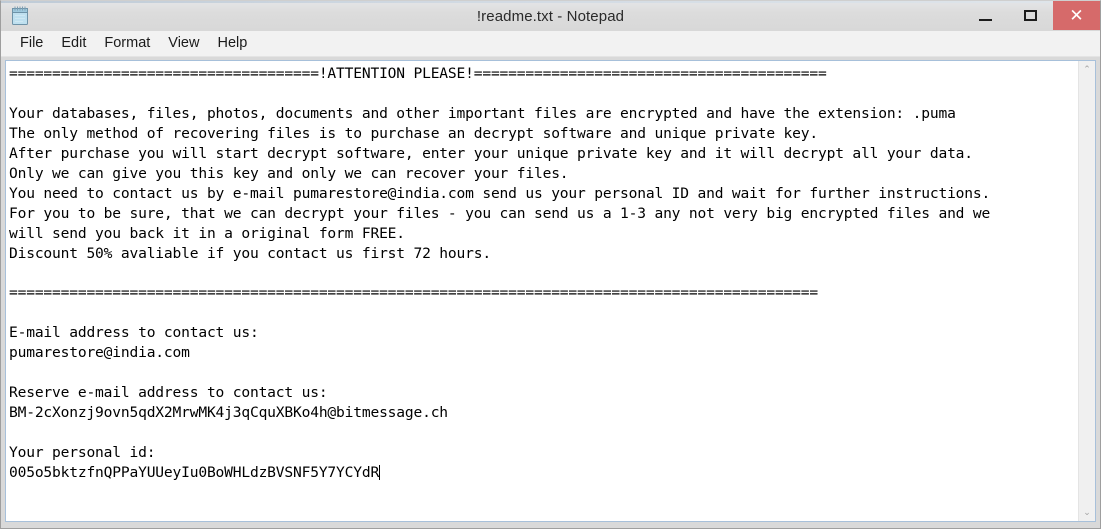 The width and height of the screenshot is (1101, 529). What do you see at coordinates (1087, 512) in the screenshot?
I see `scroll-down-icon: ⌄` at bounding box center [1087, 512].